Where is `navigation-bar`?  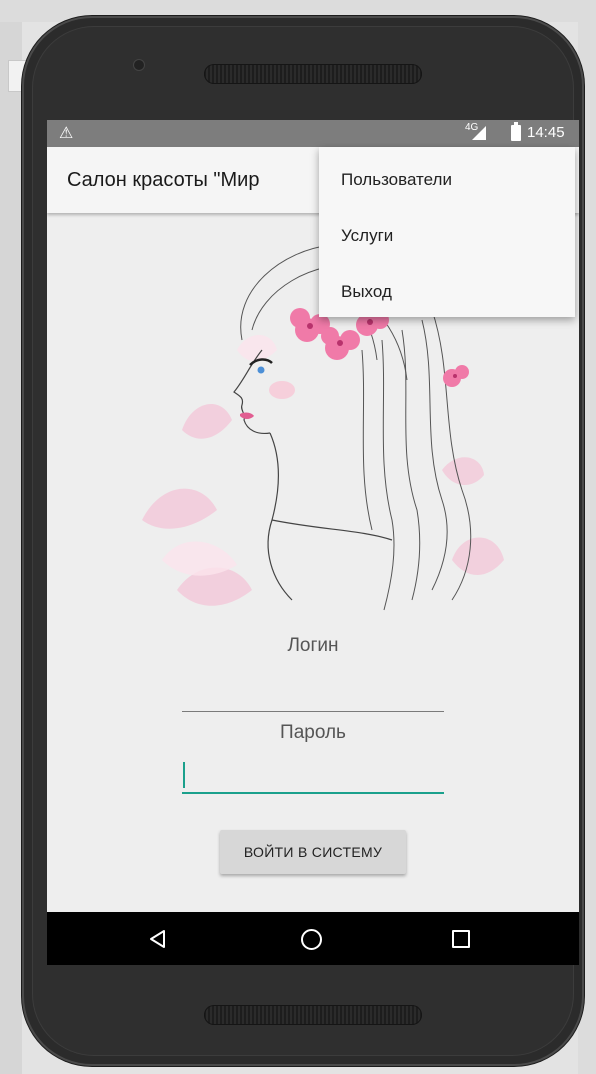
navigation-bar is located at coordinates (313, 938).